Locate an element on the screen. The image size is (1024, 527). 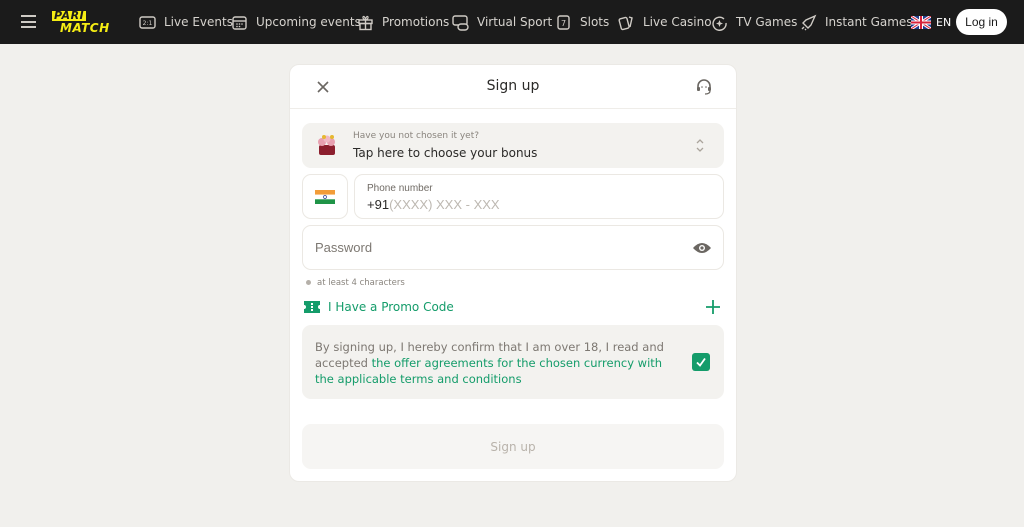
nav-instant-games: Instant Games is located at coordinates (856, 22).